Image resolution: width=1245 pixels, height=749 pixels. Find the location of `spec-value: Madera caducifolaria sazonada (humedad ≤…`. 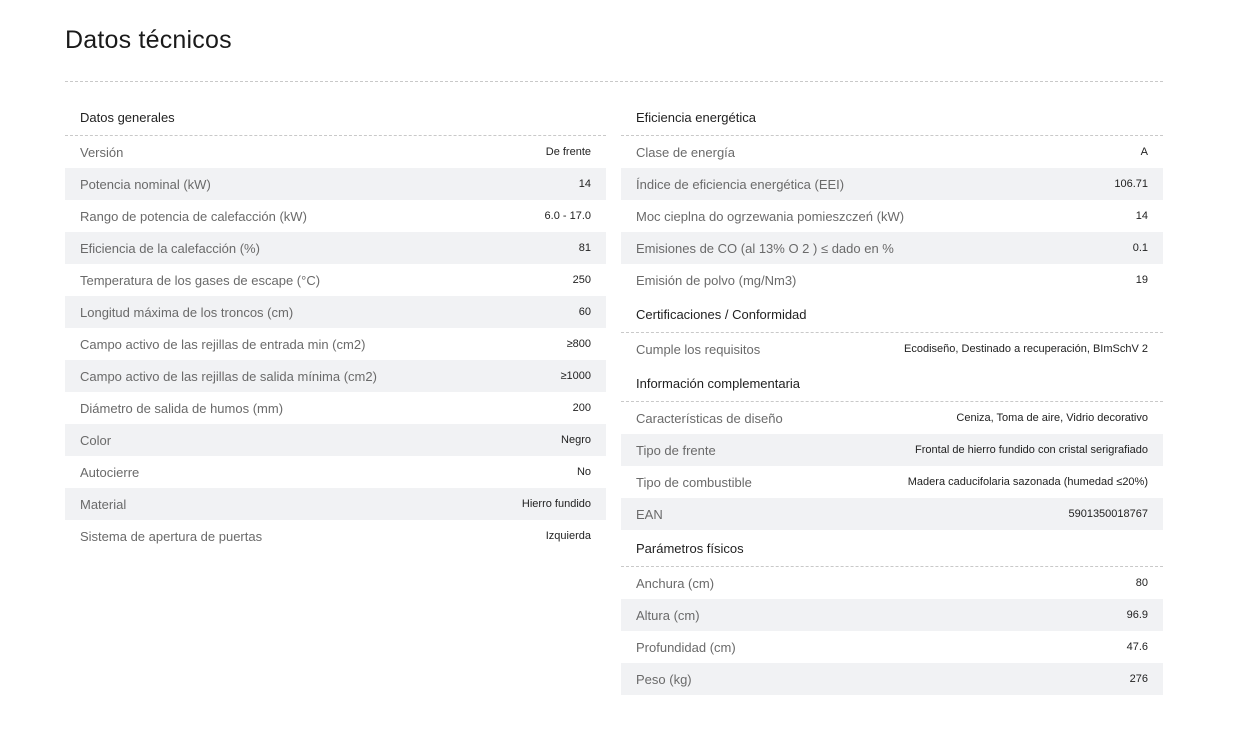

spec-value: Madera caducifolaria sazonada (humedad ≤… is located at coordinates (1027, 482).